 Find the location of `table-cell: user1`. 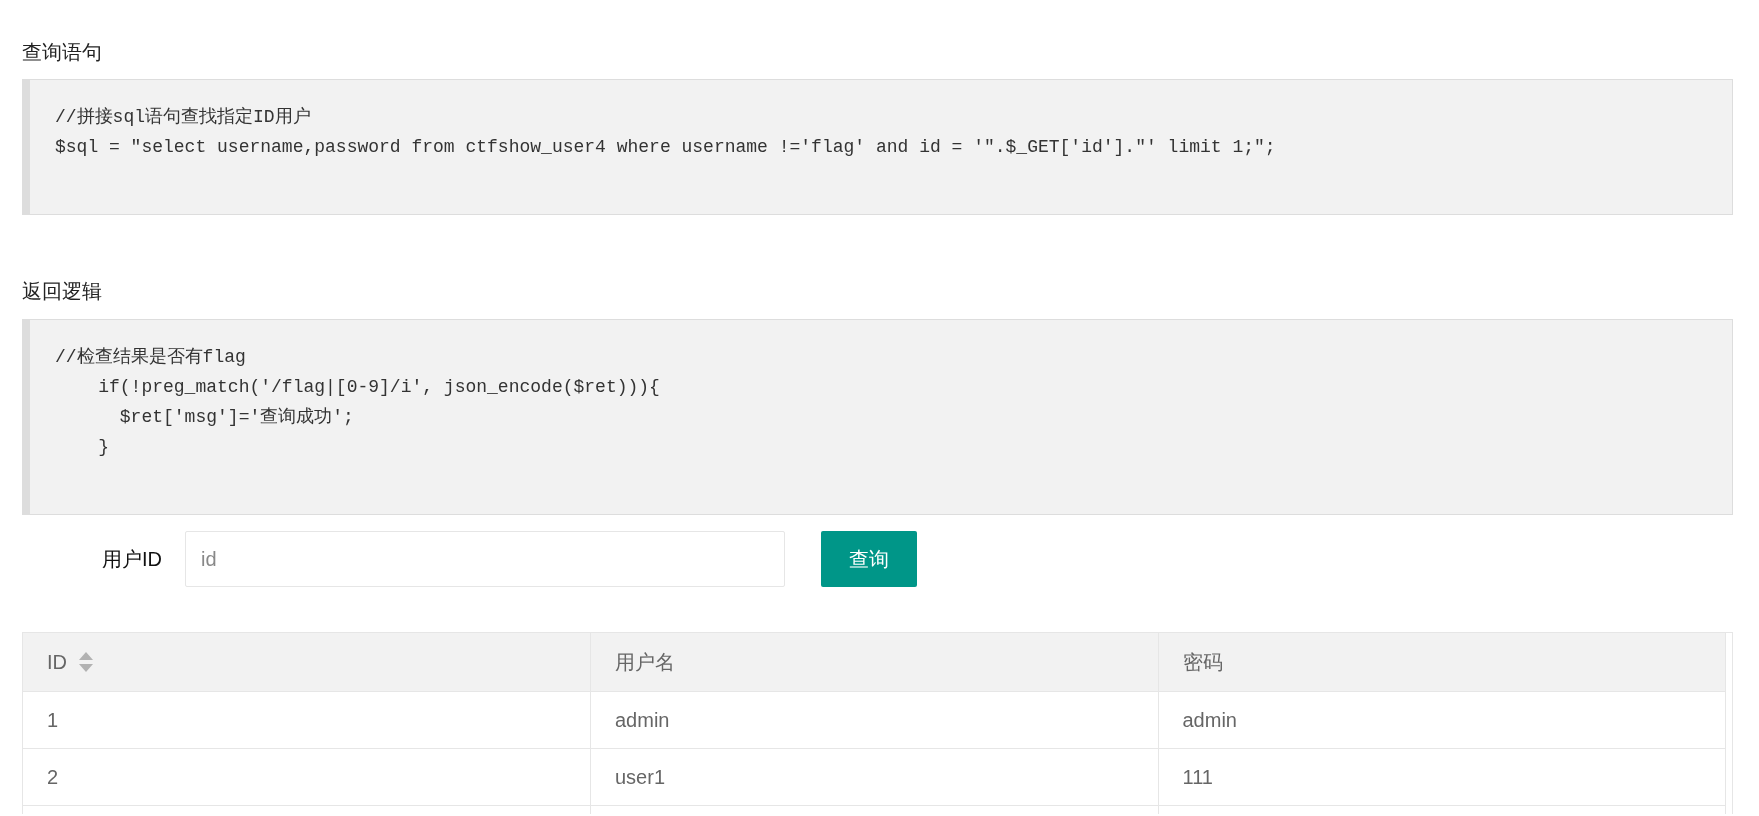

table-cell: user1 is located at coordinates (874, 776).